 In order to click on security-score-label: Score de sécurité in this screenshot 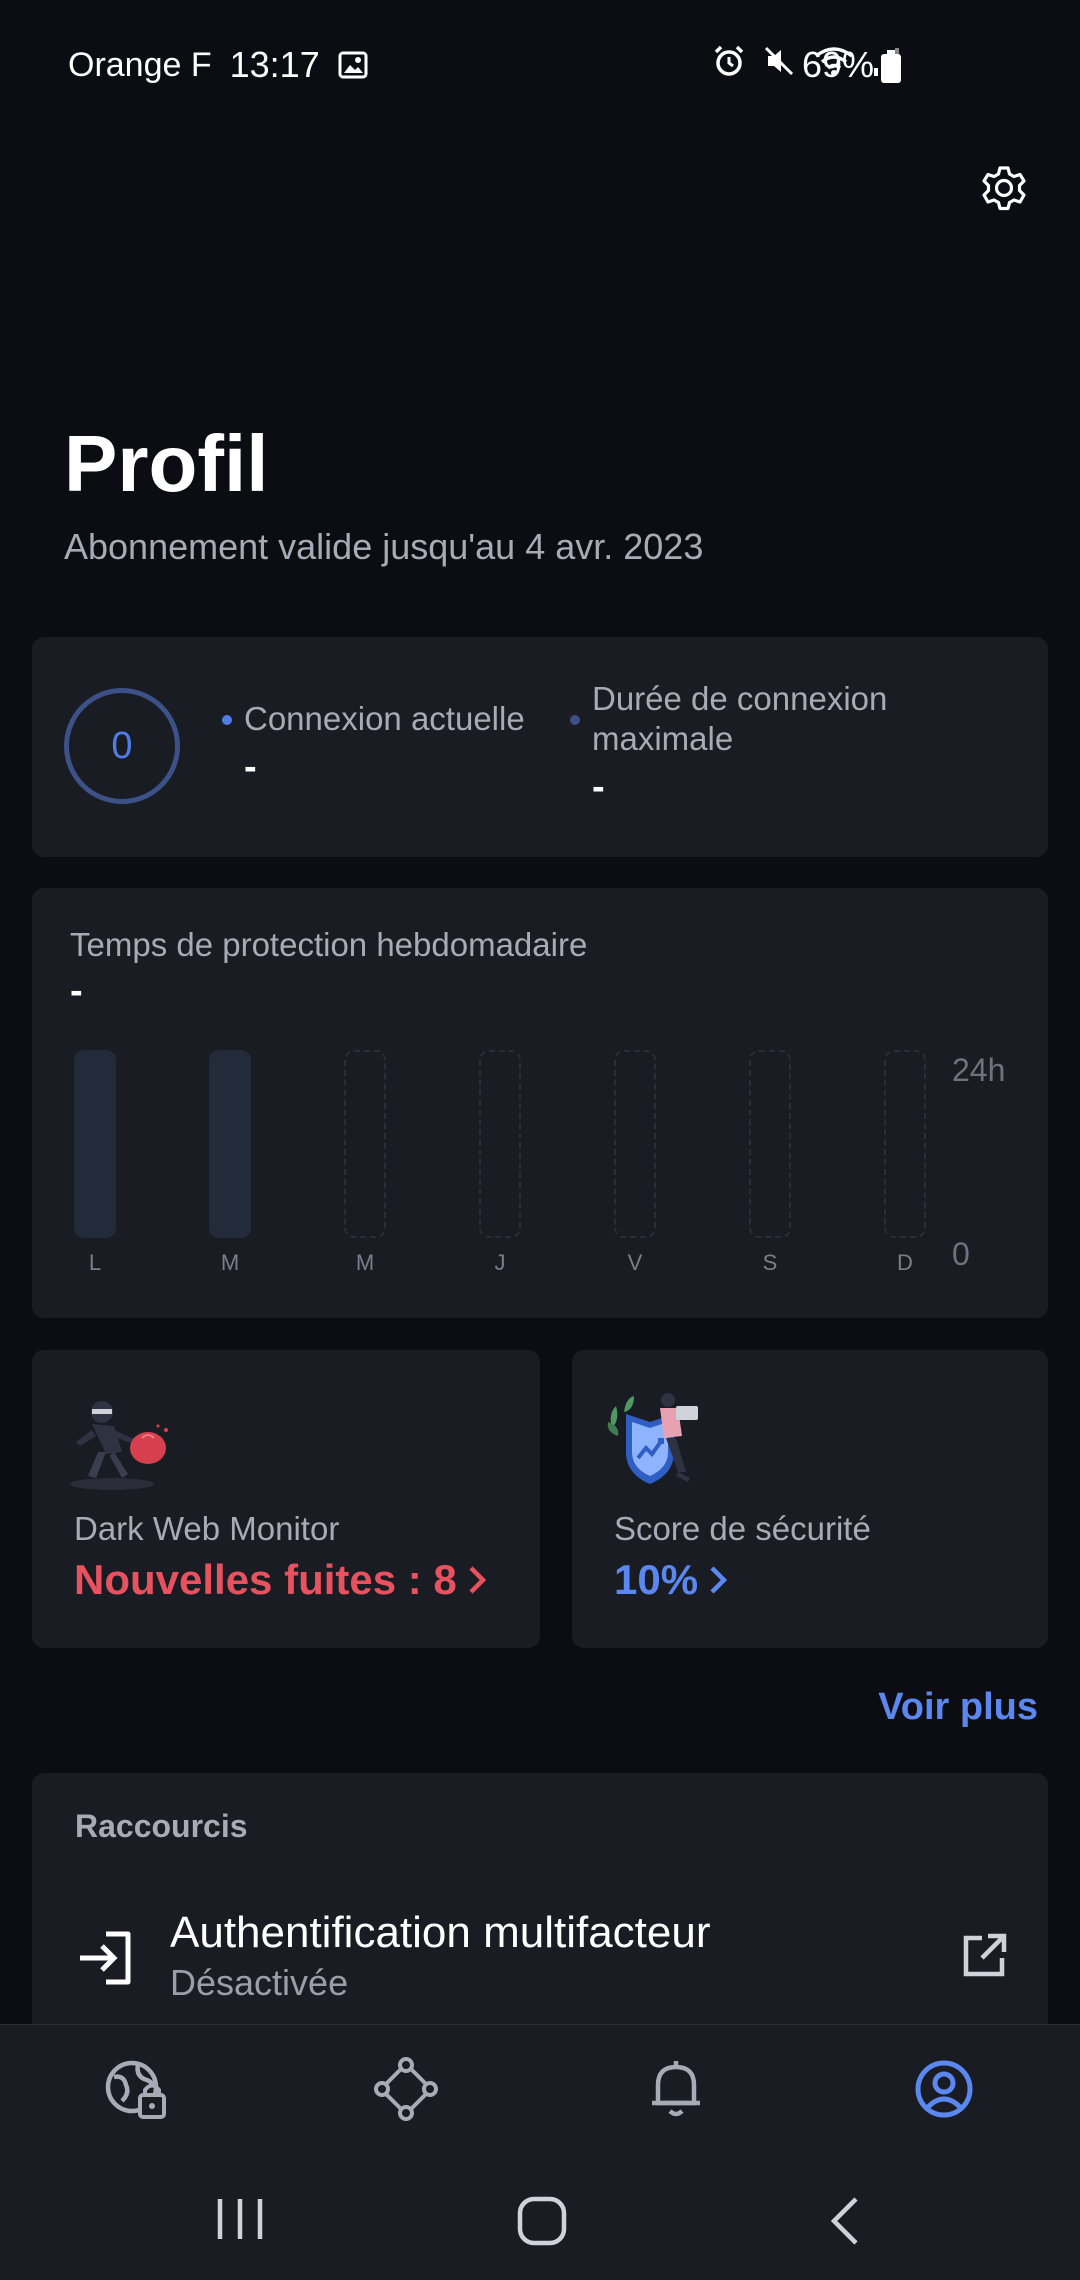, I will do `click(742, 1528)`.